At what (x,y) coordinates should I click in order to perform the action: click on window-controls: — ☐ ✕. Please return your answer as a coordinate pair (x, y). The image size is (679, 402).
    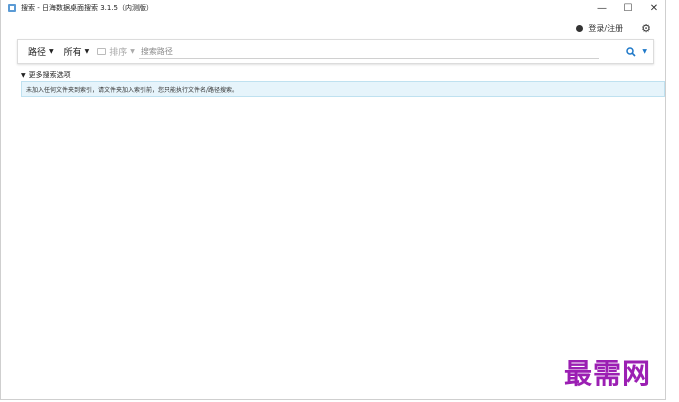
    Looking at the image, I should click on (628, 8).